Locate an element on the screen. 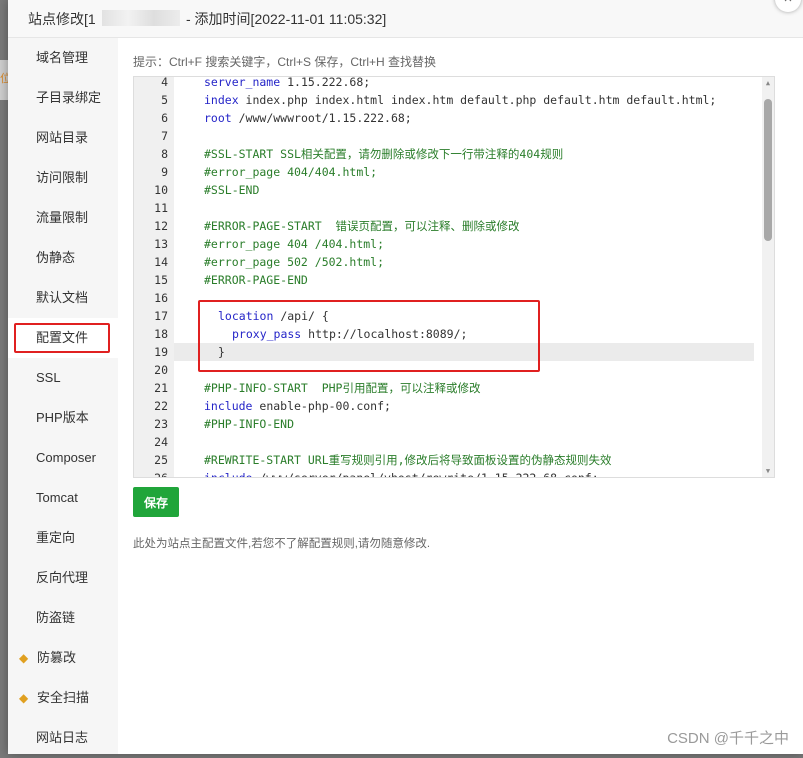 The width and height of the screenshot is (803, 758). code-line: 13 #error_page 404 /404.html; is located at coordinates (449, 244).